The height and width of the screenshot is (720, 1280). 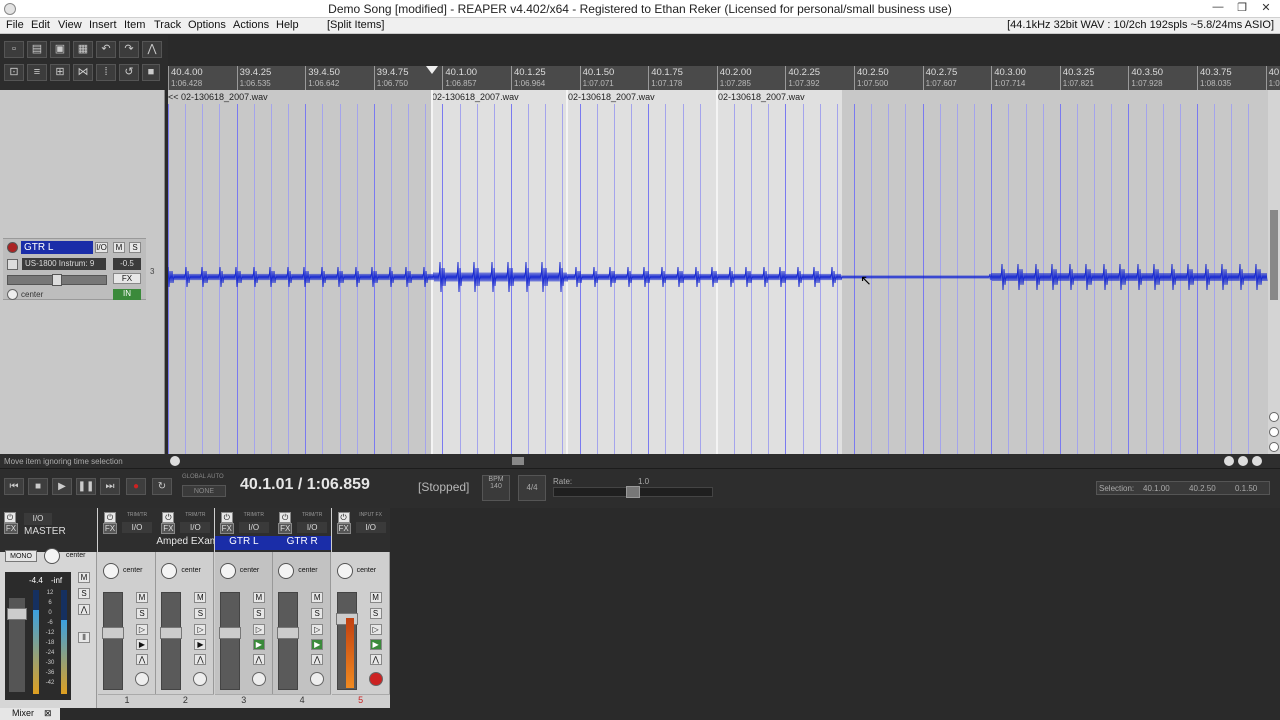 I want to click on save-project-icon: ▣, so click(x=60, y=49).